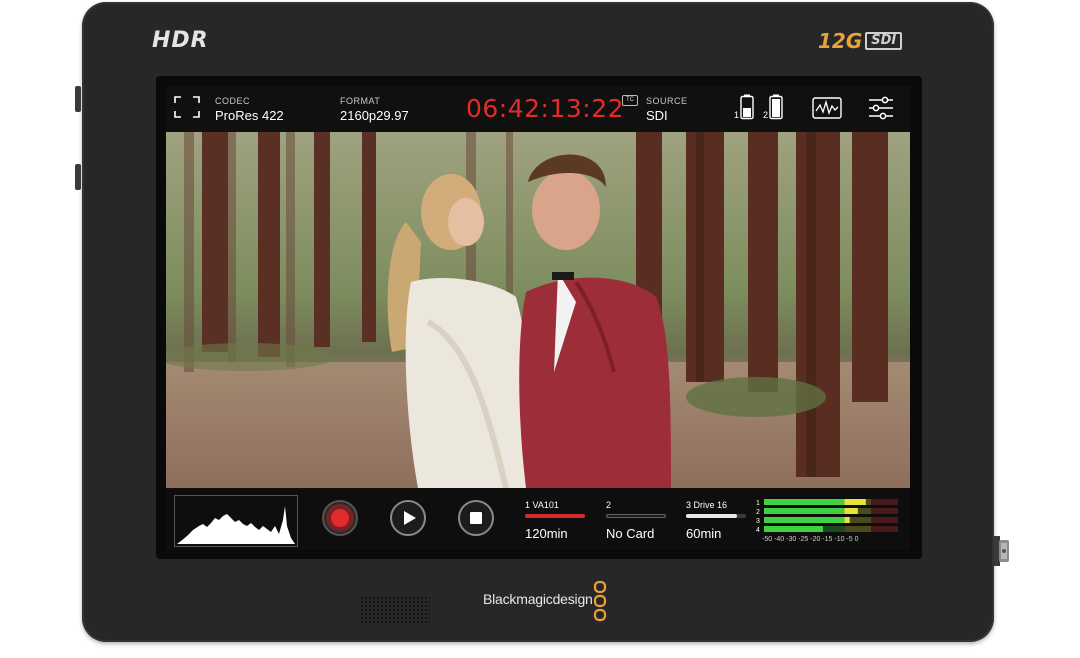  I want to click on waveform-scope-icon, so click(827, 108).